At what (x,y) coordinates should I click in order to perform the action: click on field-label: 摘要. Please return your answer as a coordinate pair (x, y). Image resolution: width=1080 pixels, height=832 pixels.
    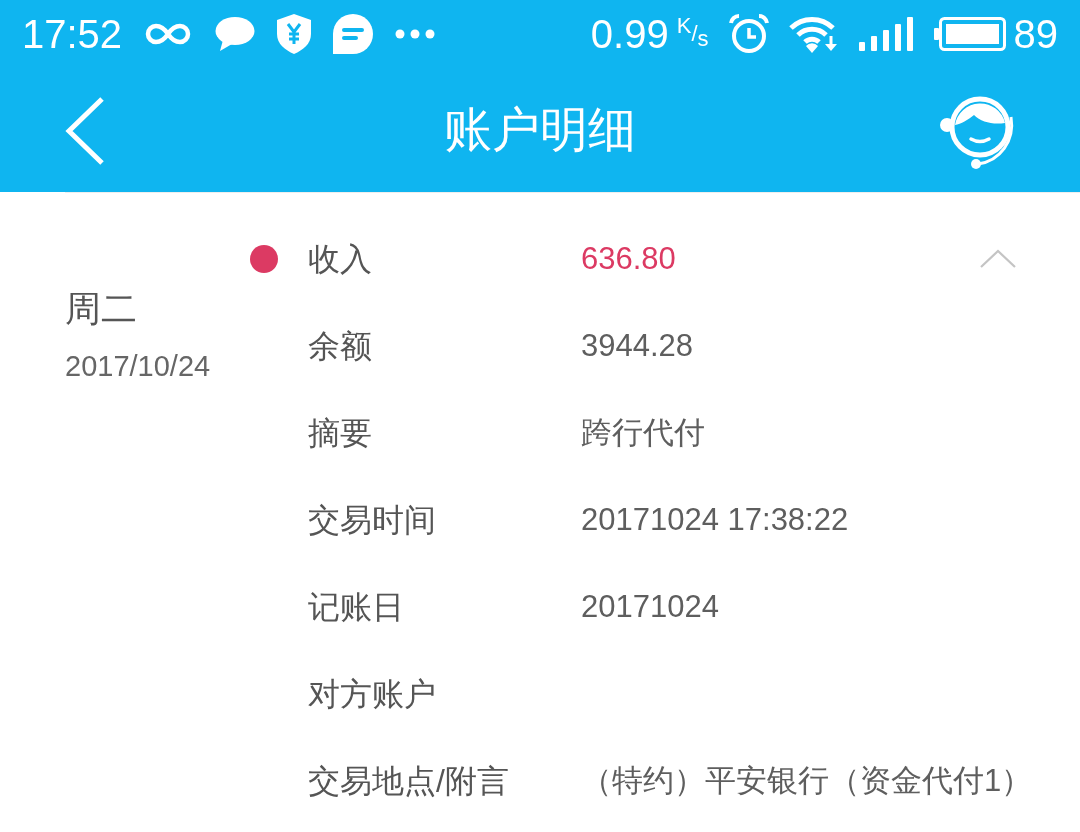
    Looking at the image, I should click on (340, 433).